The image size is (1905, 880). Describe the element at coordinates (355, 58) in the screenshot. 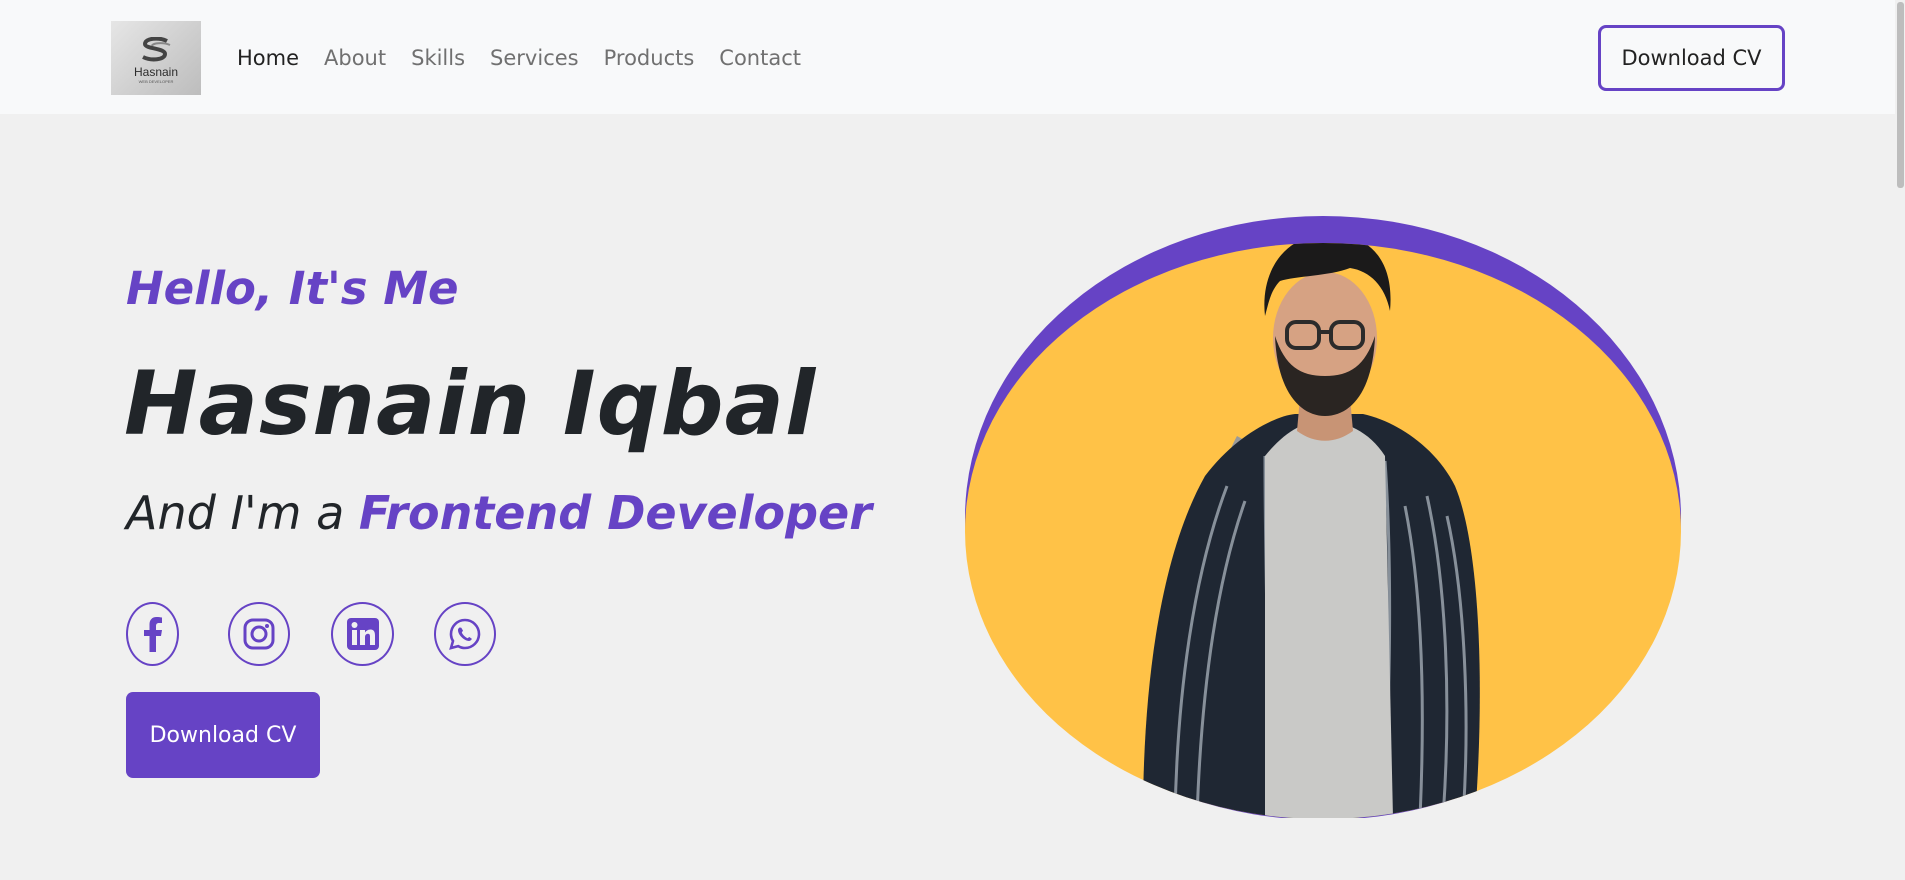

I see `nav-about: About` at that location.